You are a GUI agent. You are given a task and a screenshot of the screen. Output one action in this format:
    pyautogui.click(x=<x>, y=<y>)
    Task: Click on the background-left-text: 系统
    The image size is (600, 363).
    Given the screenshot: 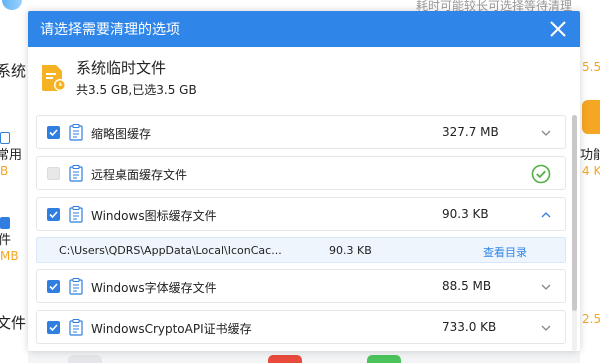 What is the action you would take?
    pyautogui.click(x=13, y=71)
    